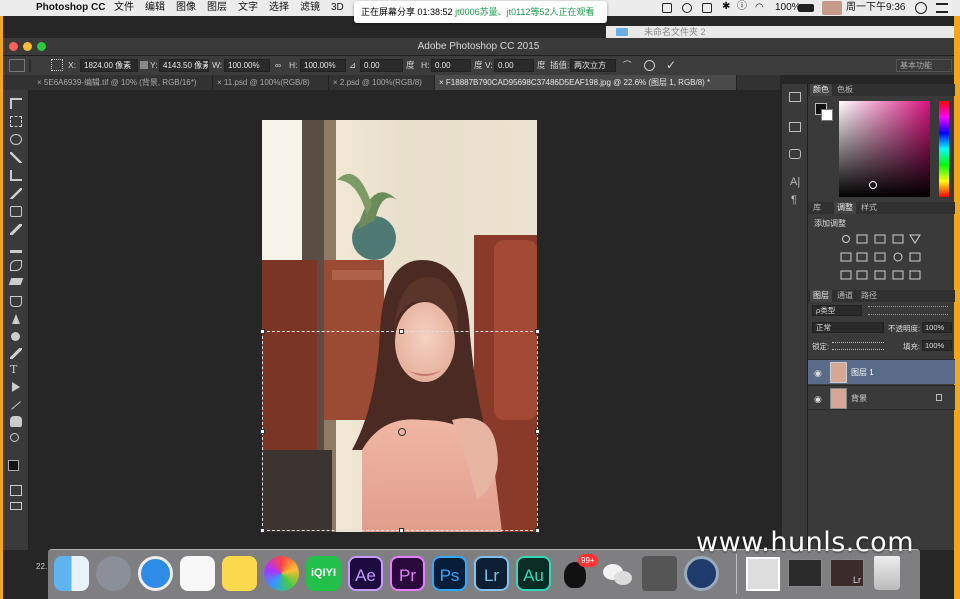 The width and height of the screenshot is (960, 599). What do you see at coordinates (310, 8) in the screenshot?
I see `menu-filter: 滤镜` at bounding box center [310, 8].